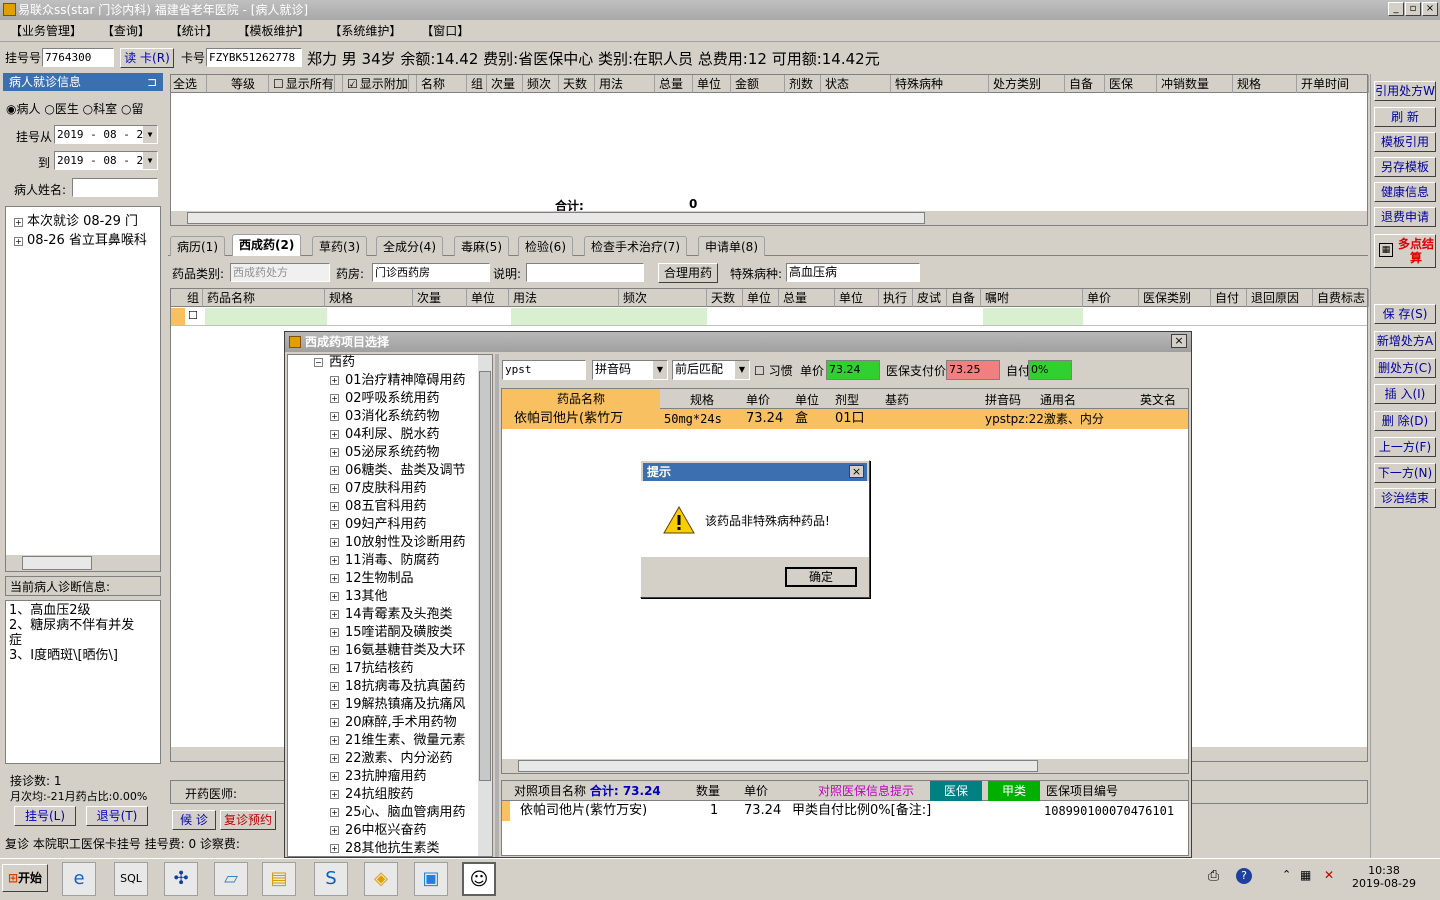 The width and height of the screenshot is (1440, 900). Describe the element at coordinates (404, 831) in the screenshot. I see `tree-category: +26中枢兴奋药` at that location.